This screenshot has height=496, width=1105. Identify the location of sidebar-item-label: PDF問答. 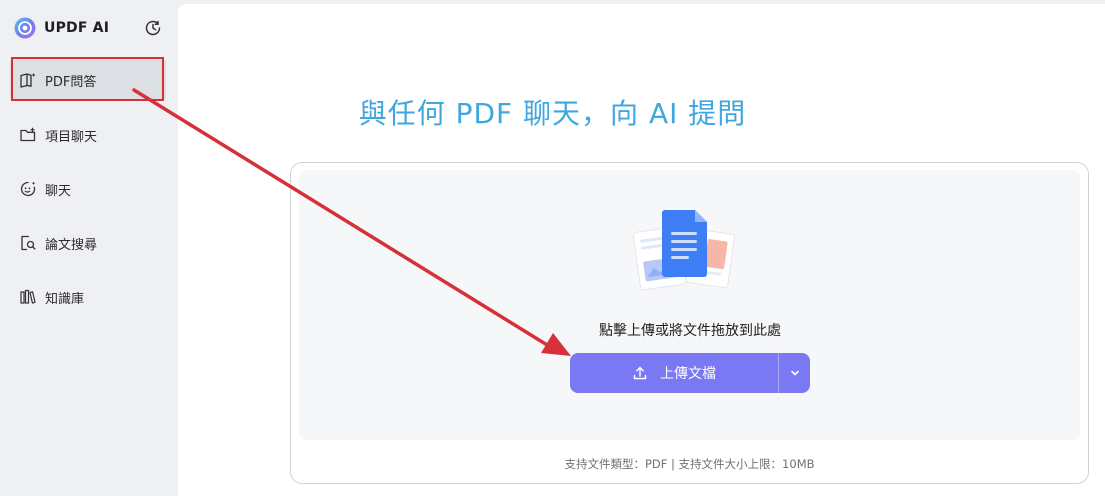
(71, 82).